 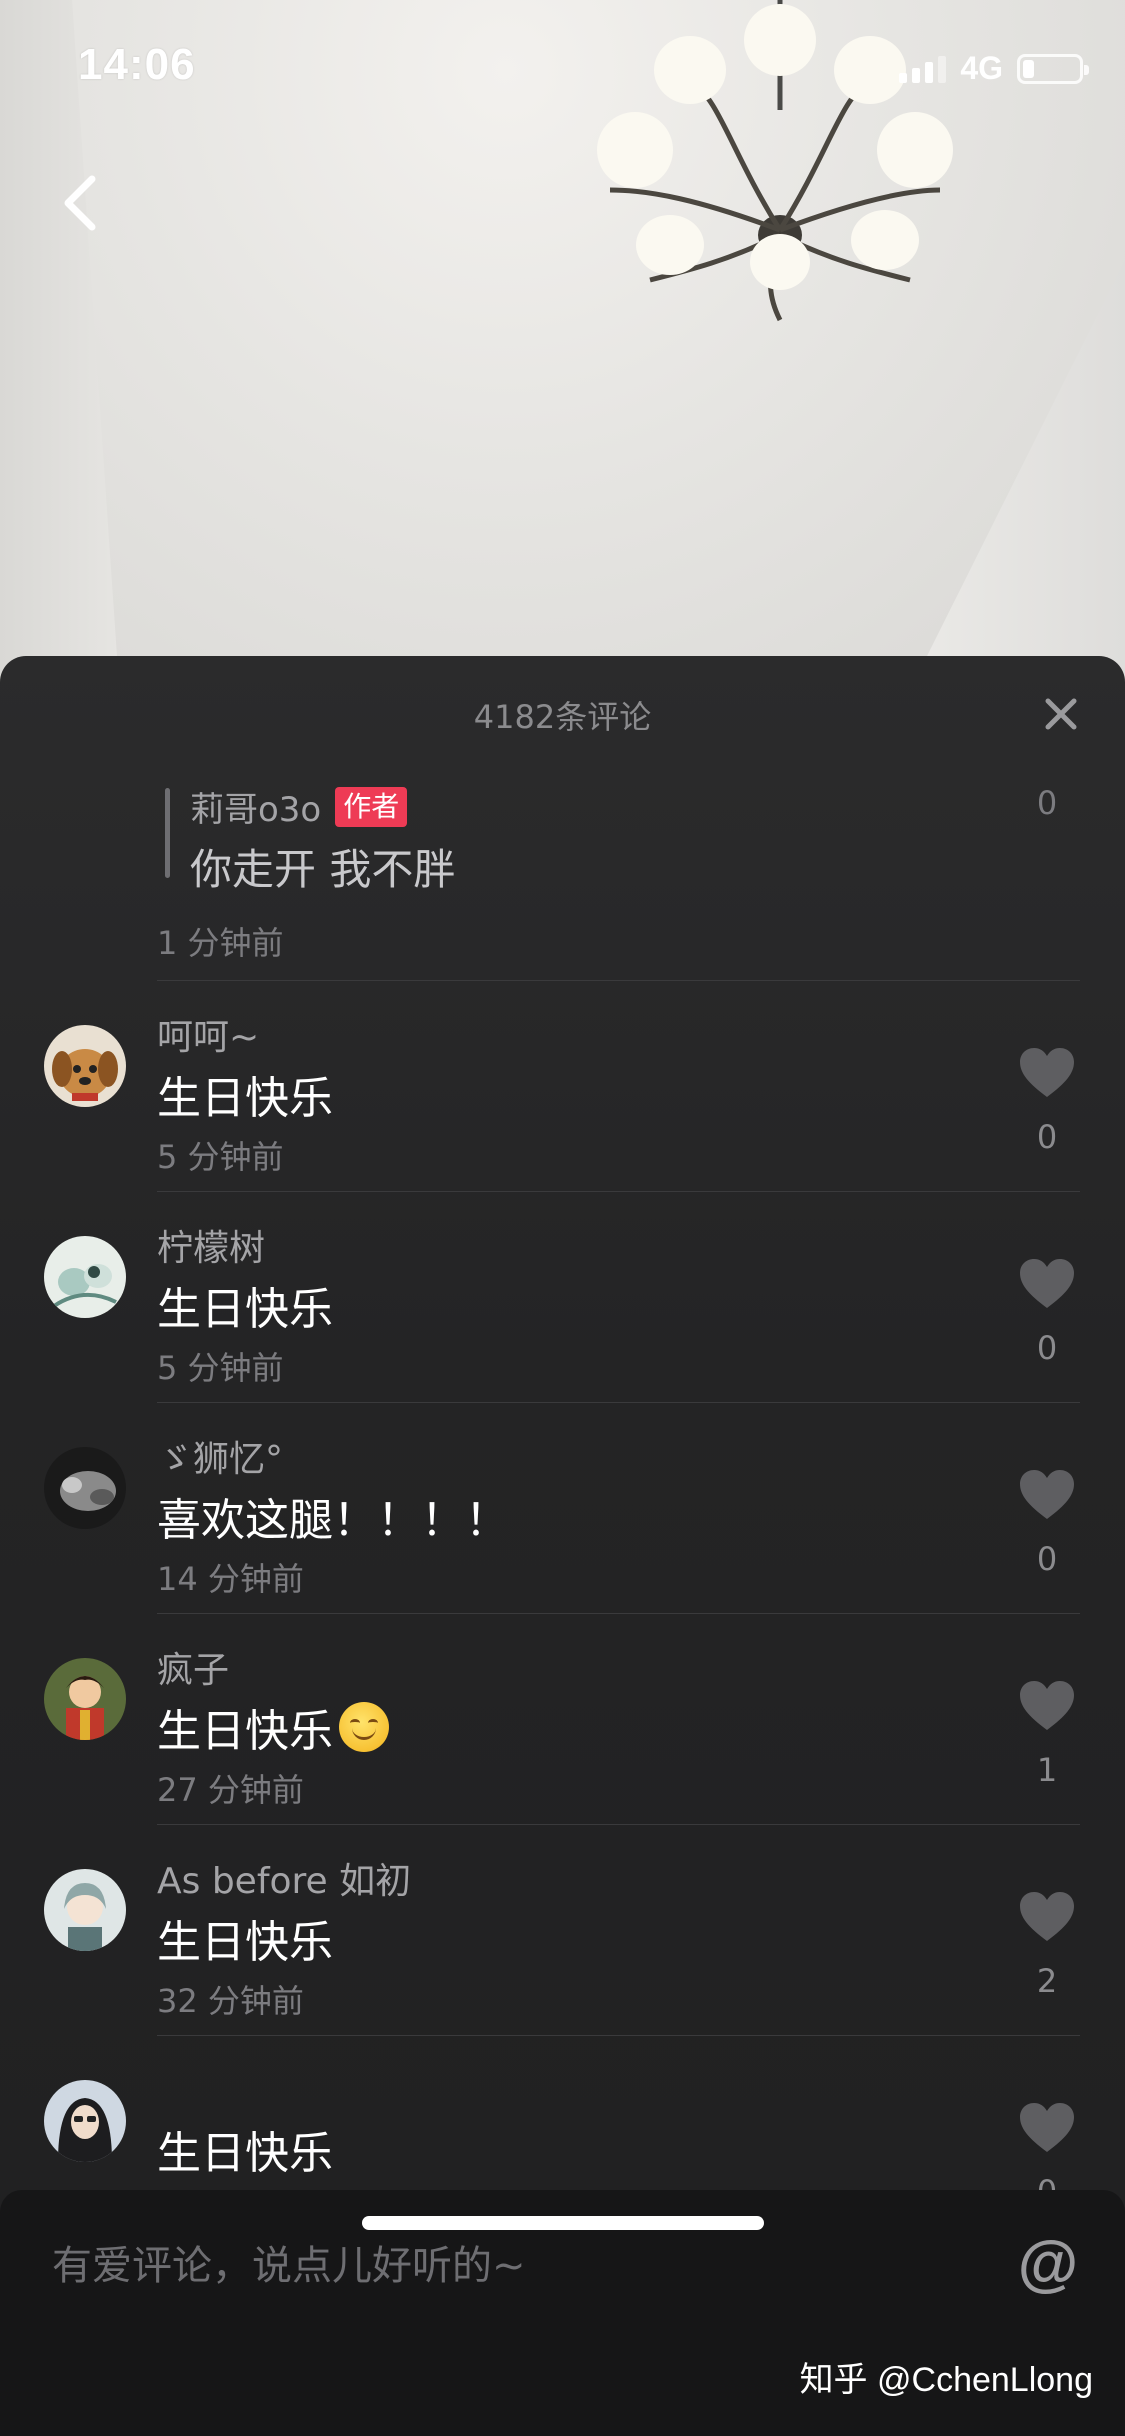 I want to click on dog-avatar, so click(x=85, y=1066).